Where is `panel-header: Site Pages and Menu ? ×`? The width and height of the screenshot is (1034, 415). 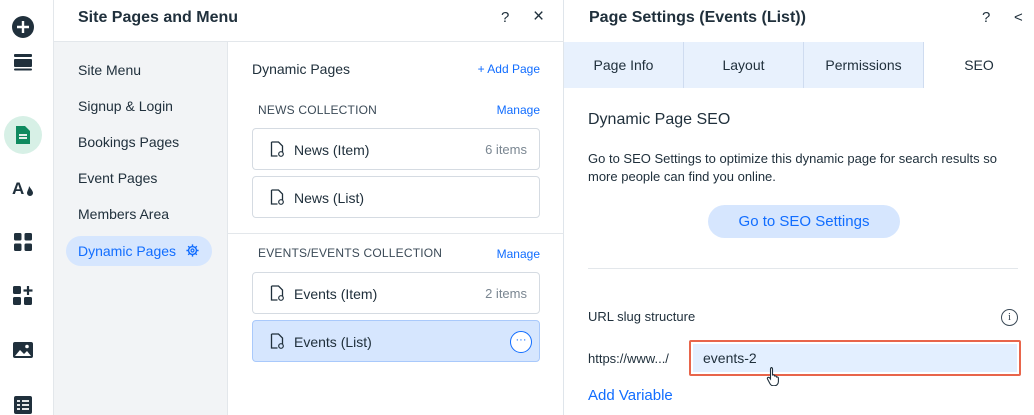 panel-header: Site Pages and Menu ? × is located at coordinates (309, 21).